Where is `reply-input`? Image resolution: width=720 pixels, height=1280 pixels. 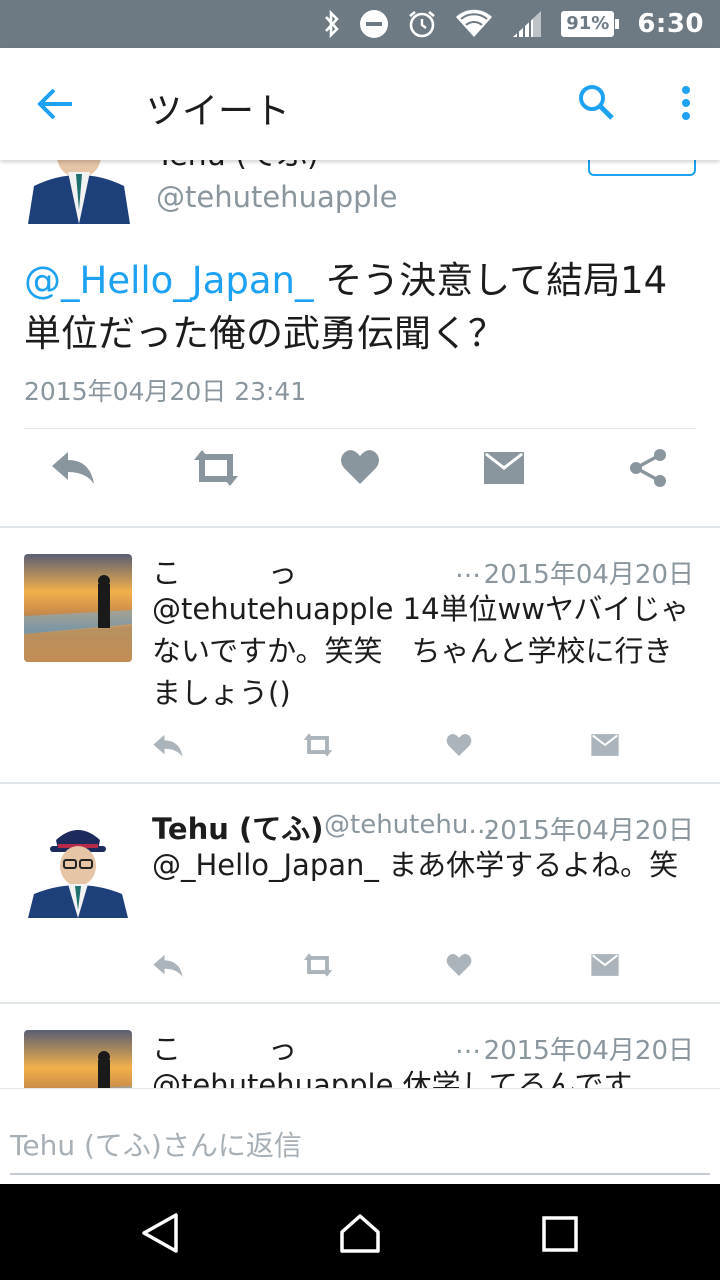 reply-input is located at coordinates (360, 1146).